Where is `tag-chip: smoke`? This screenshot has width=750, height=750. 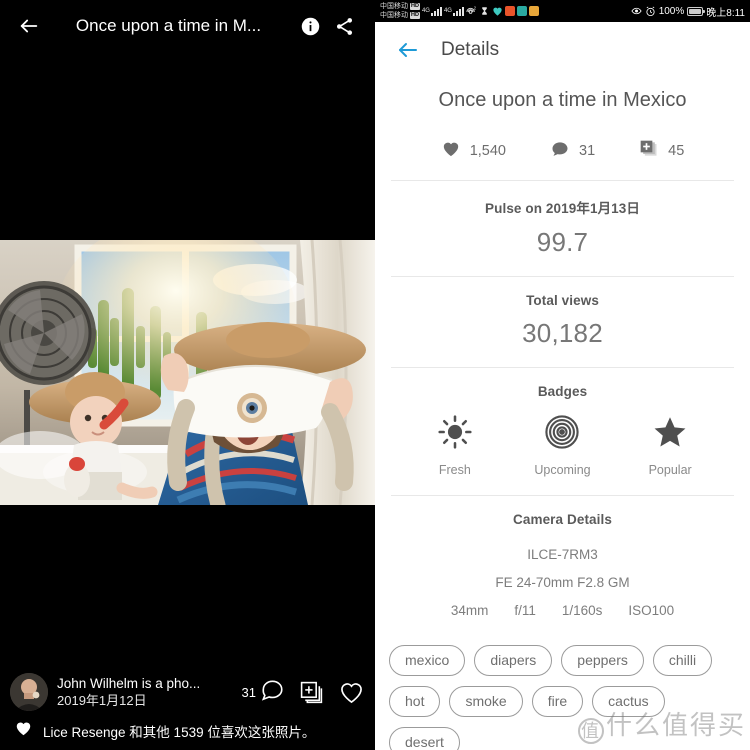
tag-chip: smoke is located at coordinates (486, 701).